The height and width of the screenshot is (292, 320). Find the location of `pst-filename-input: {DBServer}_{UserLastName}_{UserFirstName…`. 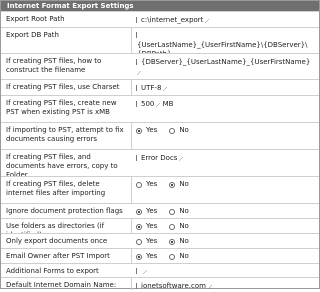

pst-filename-input: {DBServer}_{UserLastName}_{UserFirstName… is located at coordinates (225, 62).